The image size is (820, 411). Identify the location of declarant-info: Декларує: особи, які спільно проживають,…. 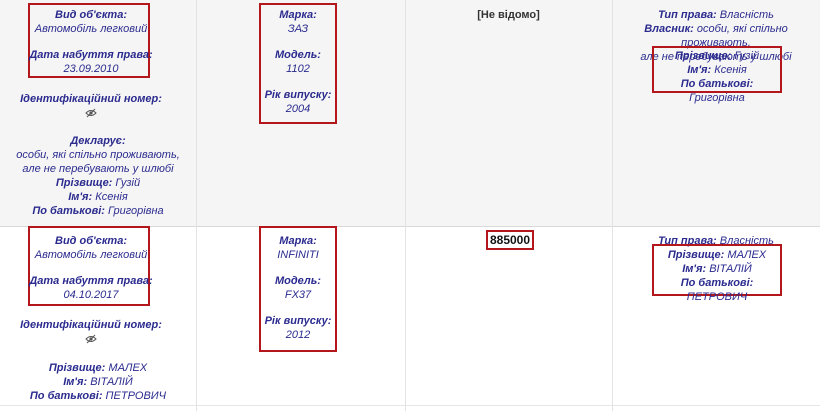
(98, 176).